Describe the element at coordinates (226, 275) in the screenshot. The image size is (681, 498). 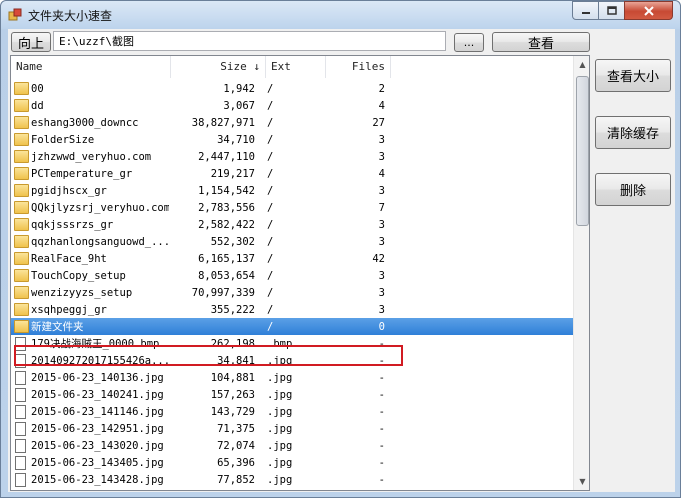
I see `row-size: 8,053,654` at that location.